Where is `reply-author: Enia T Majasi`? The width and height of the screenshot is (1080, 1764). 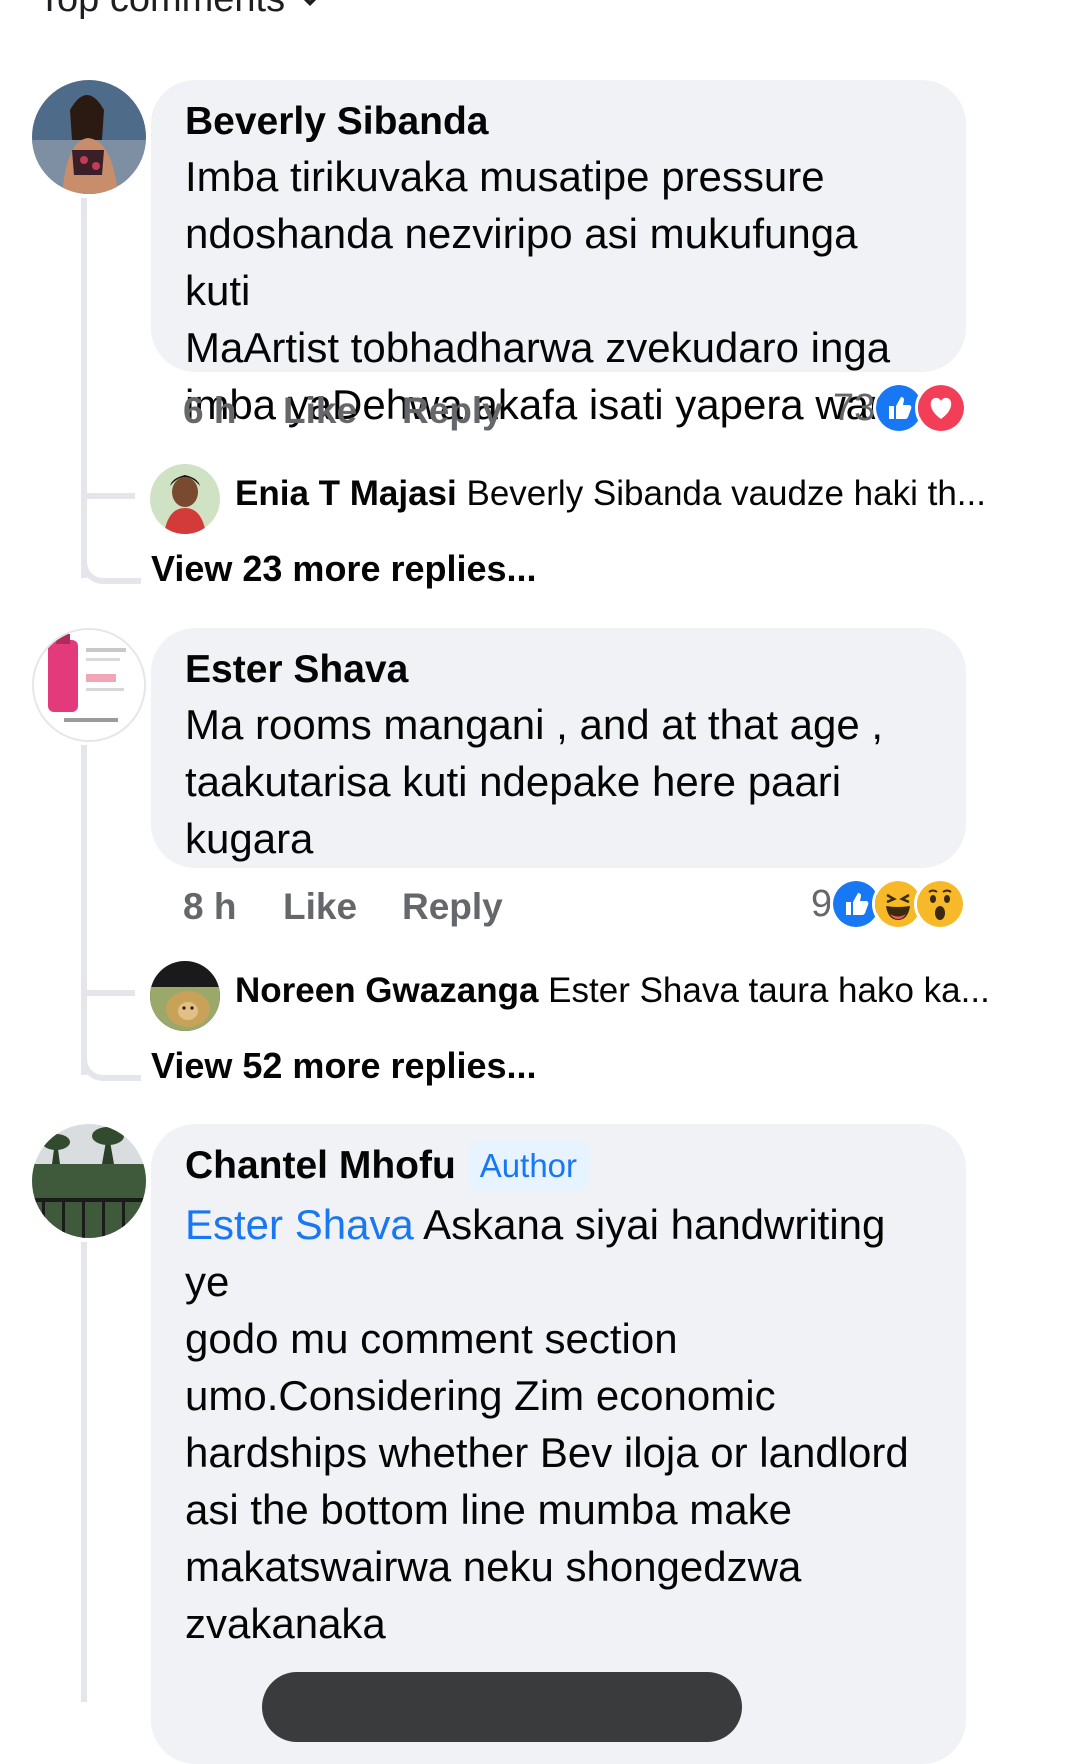
reply-author: Enia T Majasi is located at coordinates (346, 493).